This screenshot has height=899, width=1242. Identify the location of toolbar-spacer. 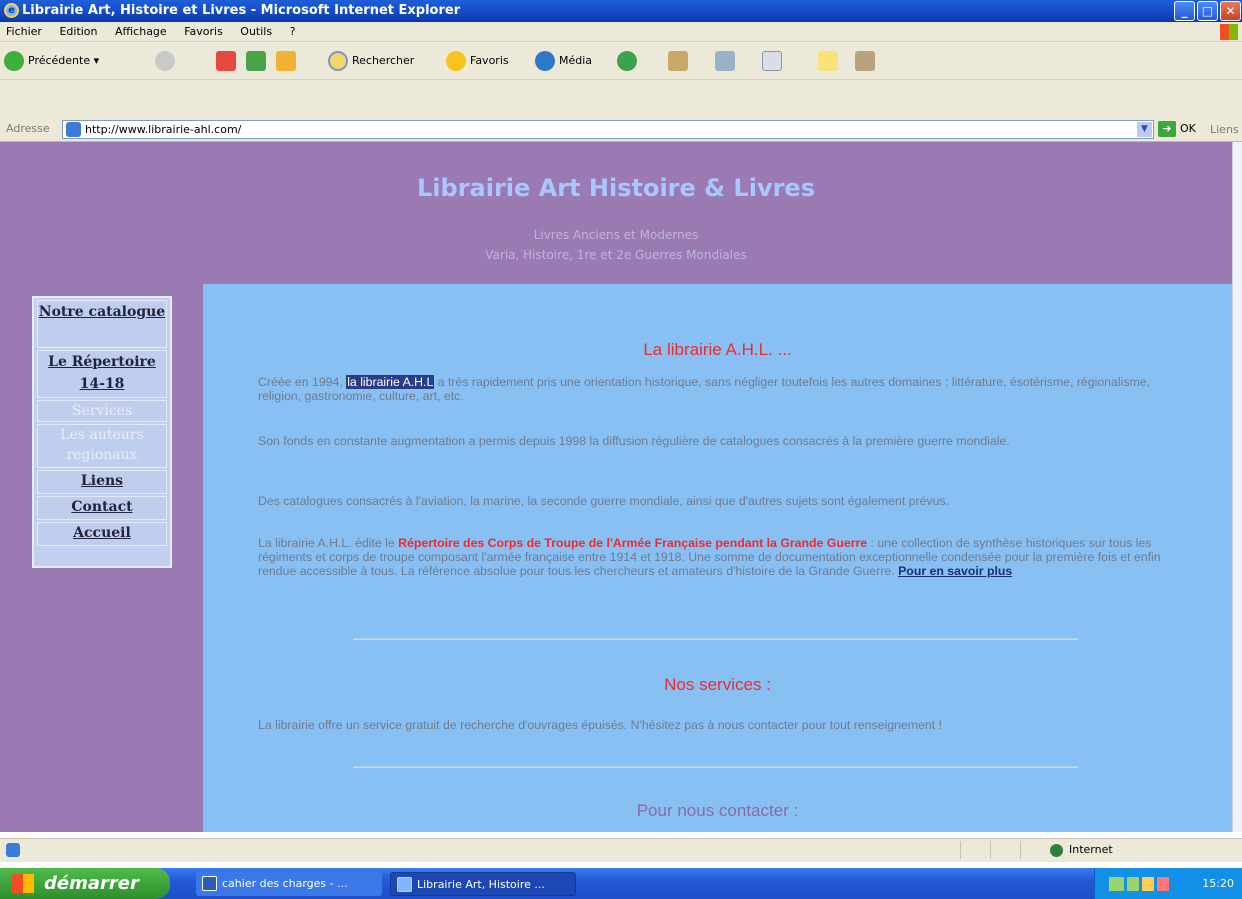
(621, 99).